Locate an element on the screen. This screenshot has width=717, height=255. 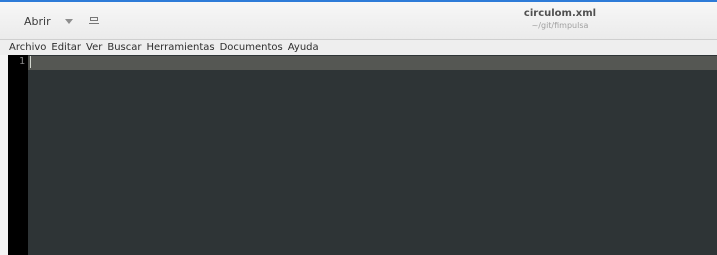
text-cursor is located at coordinates (30, 62).